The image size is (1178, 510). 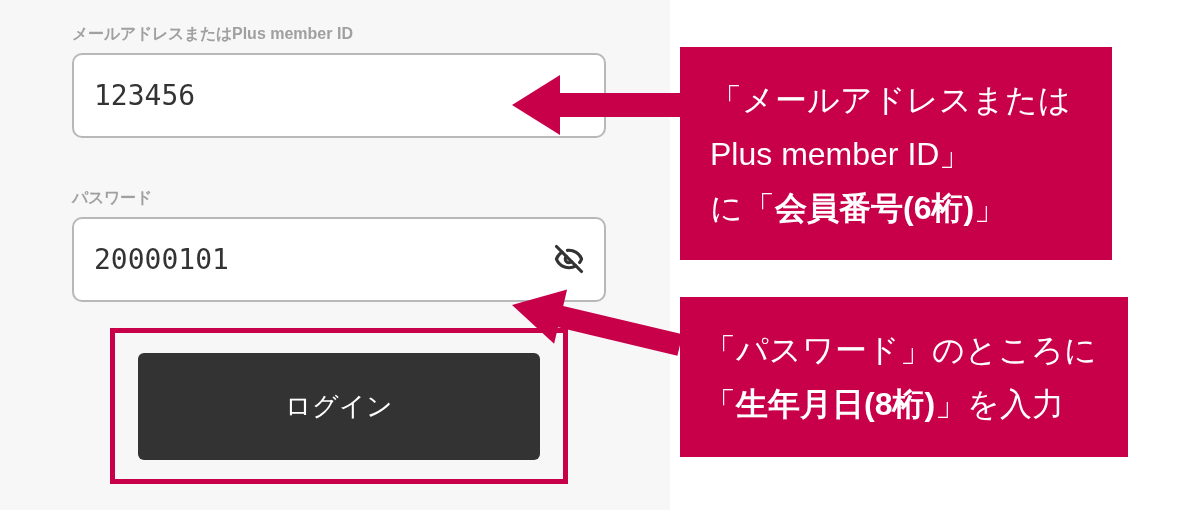 What do you see at coordinates (213, 34) in the screenshot?
I see `field-label: メールアドレスまたはPlus member ID` at bounding box center [213, 34].